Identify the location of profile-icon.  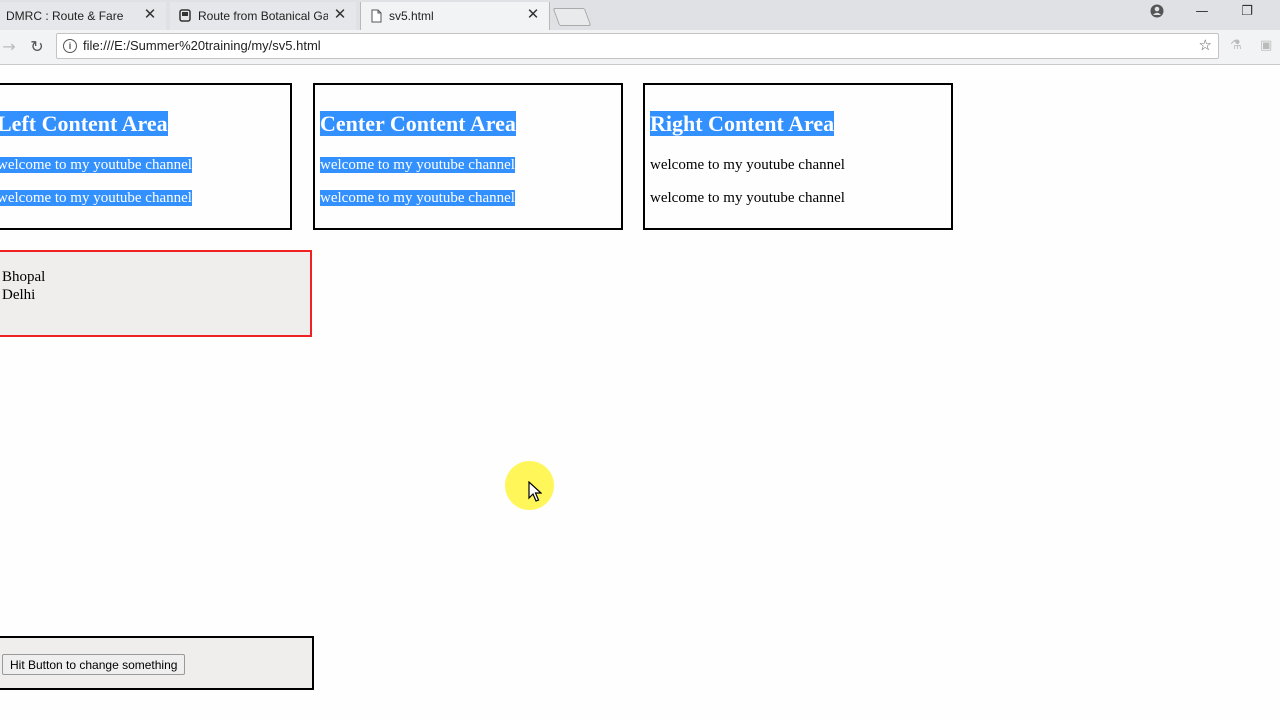
(1157, 14).